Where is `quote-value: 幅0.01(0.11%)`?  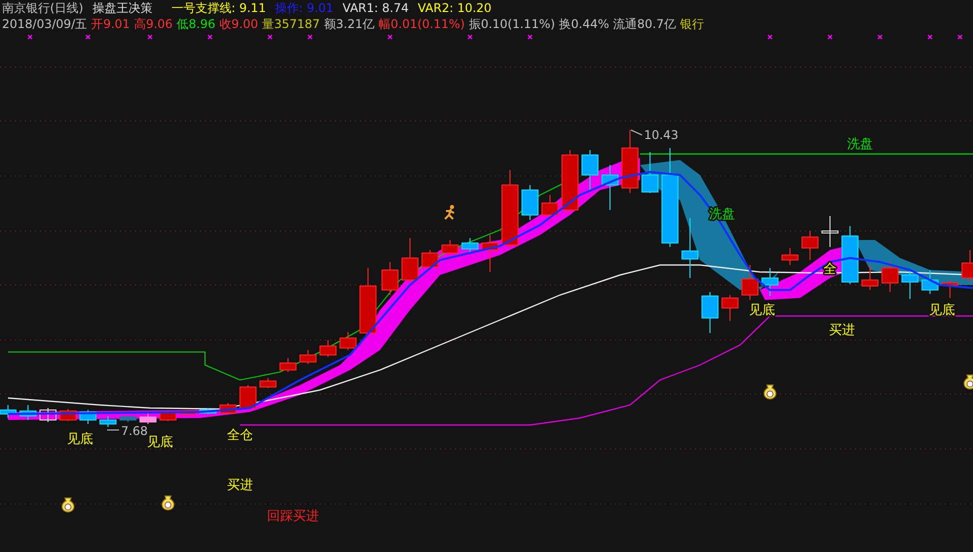
quote-value: 幅0.01(0.11%) is located at coordinates (421, 24).